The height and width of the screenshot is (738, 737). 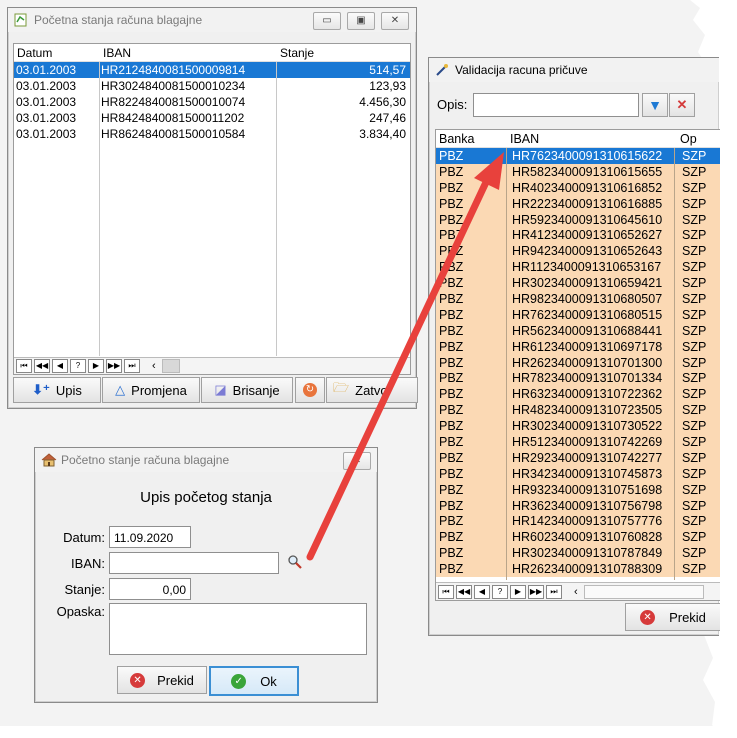 I want to click on clear-filter-button: ✕, so click(x=682, y=105).